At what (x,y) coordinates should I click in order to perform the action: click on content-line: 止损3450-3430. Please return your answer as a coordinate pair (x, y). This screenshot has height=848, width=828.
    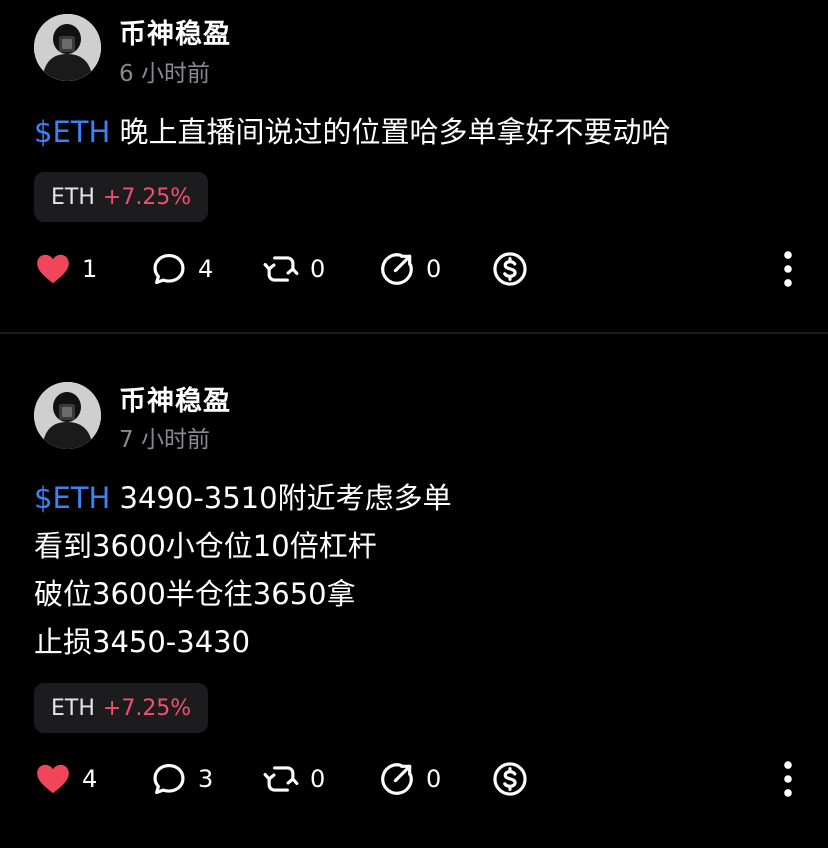
    Looking at the image, I should click on (142, 642).